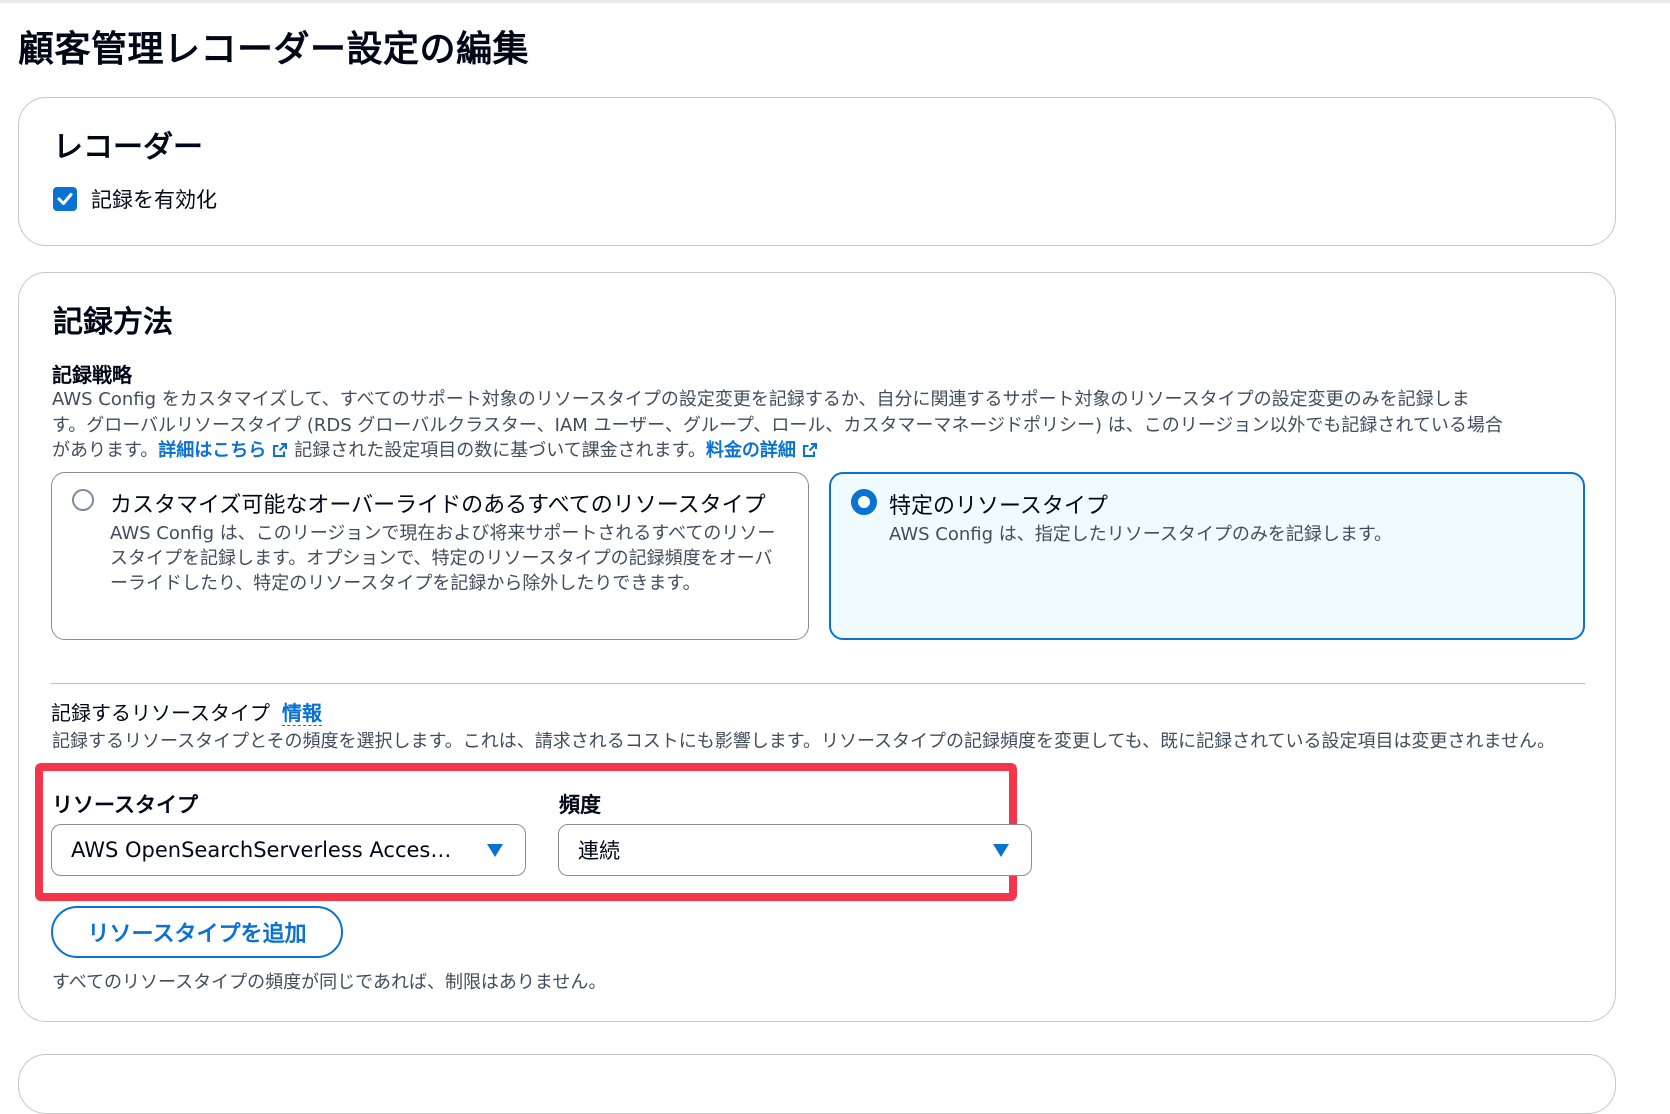  I want to click on resource-type-select: AWS OpenSearchServerless AccessPolicy, so click(288, 850).